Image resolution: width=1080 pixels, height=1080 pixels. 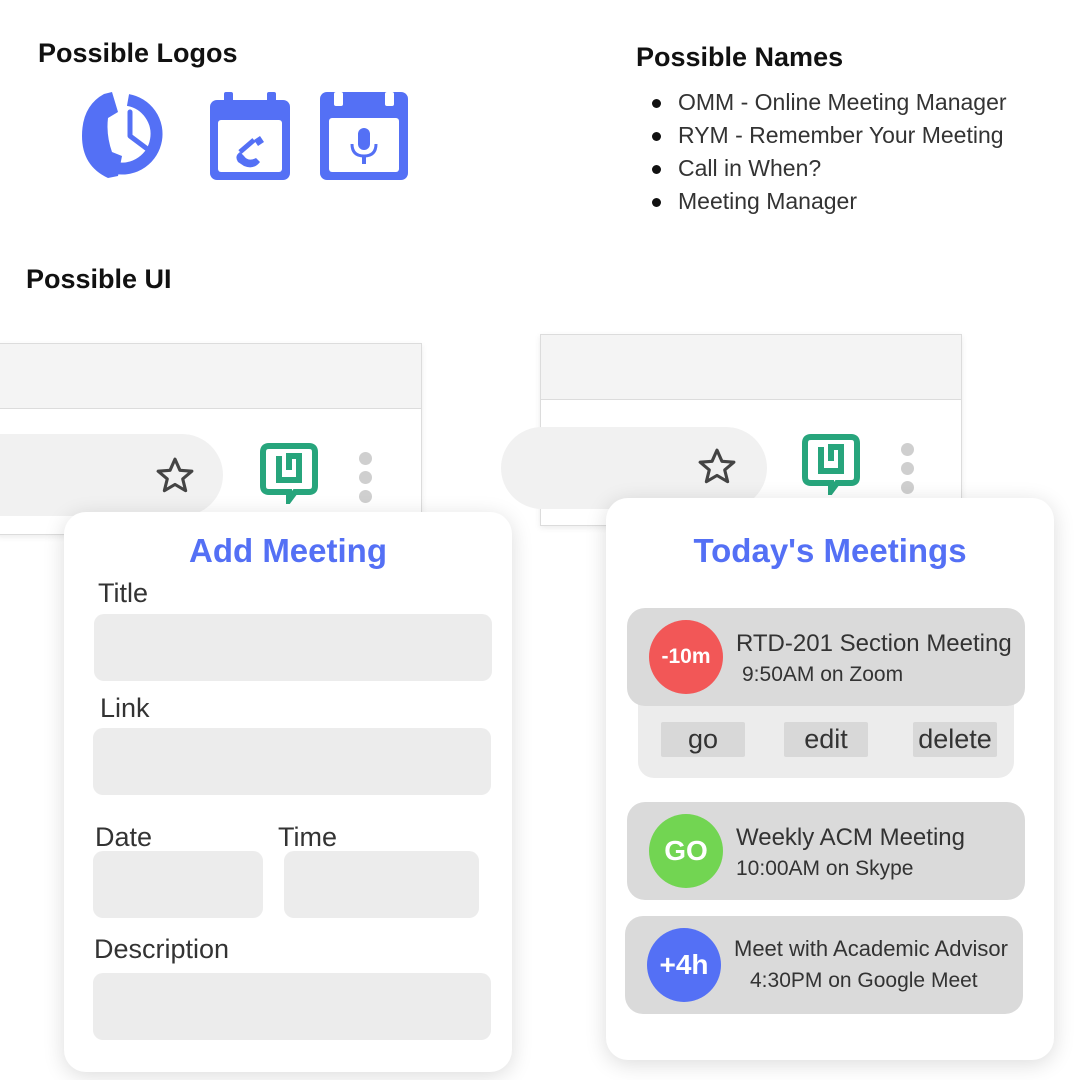 I want to click on meeting-title: RTD-201 Section Meeting, so click(x=874, y=643).